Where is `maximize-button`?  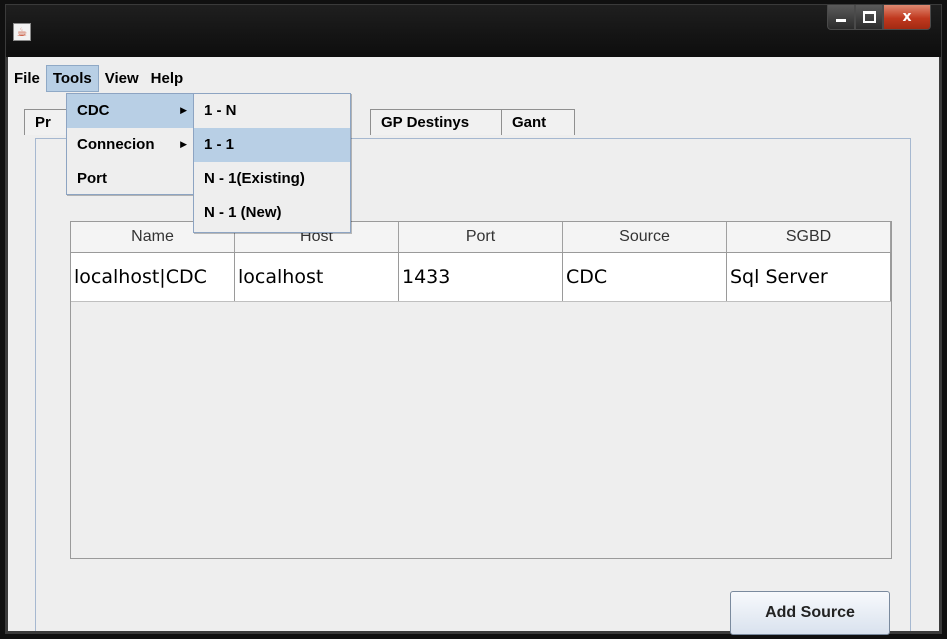
maximize-button is located at coordinates (869, 17).